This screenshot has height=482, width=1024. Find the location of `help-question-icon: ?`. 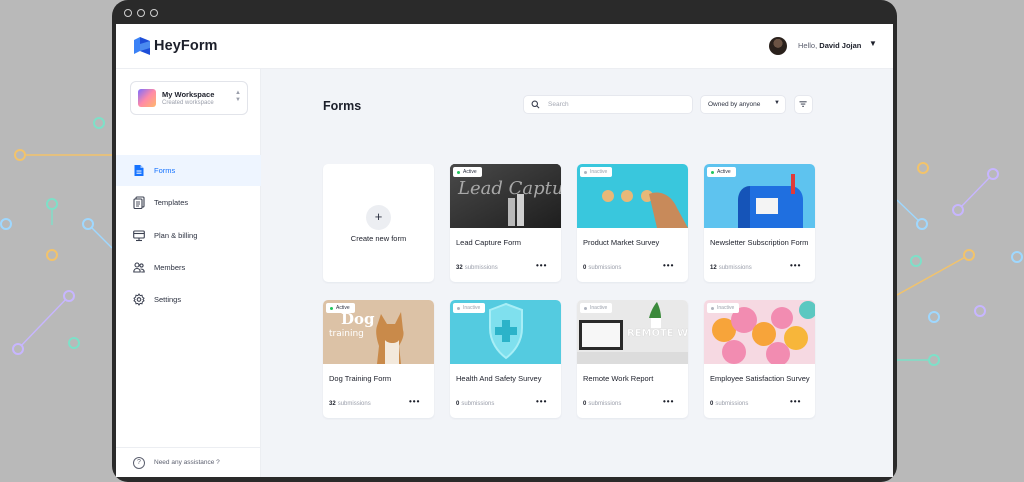

help-question-icon: ? is located at coordinates (139, 463).